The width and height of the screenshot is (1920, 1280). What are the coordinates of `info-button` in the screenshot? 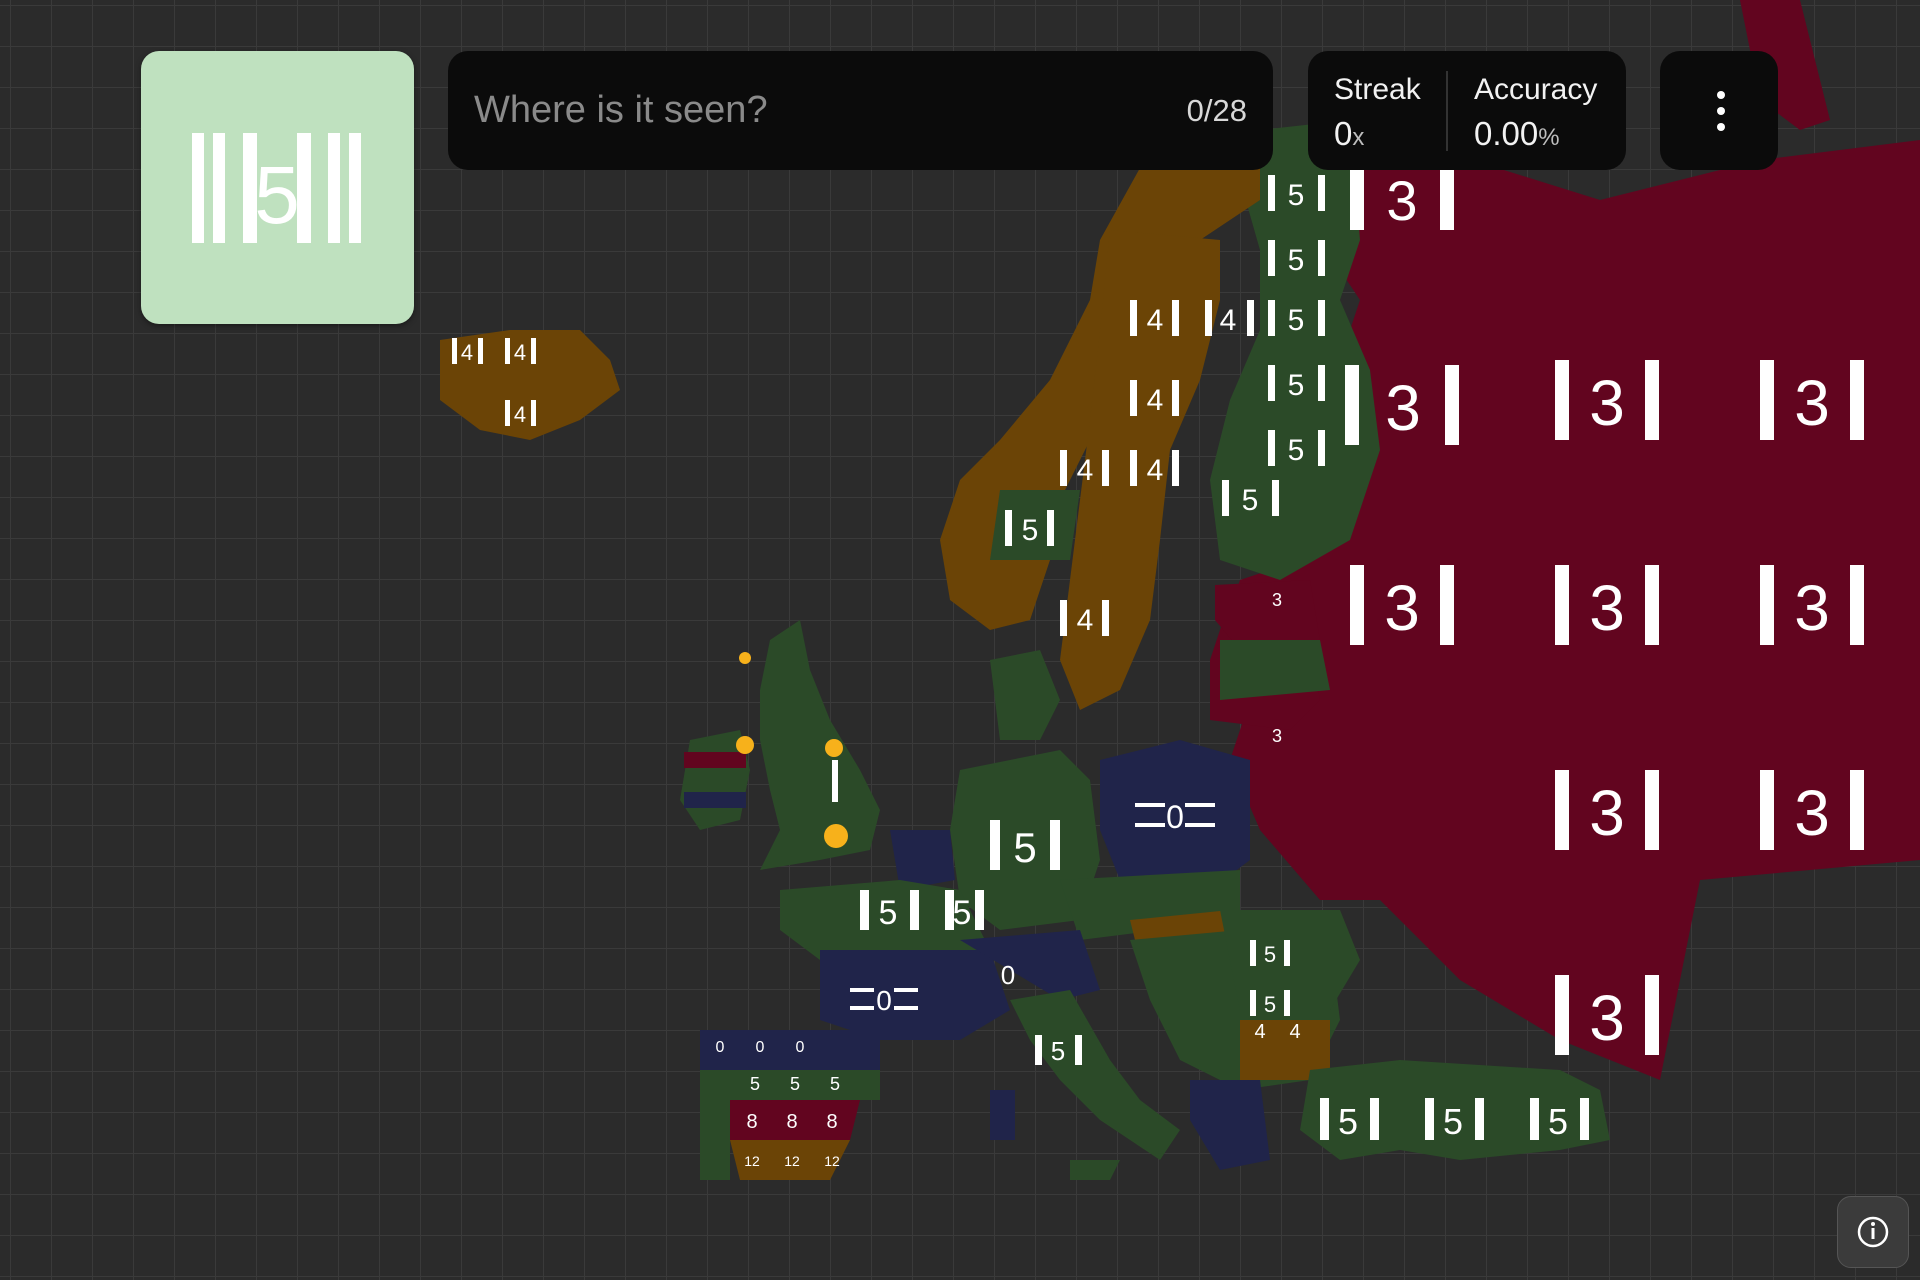 It's located at (1873, 1232).